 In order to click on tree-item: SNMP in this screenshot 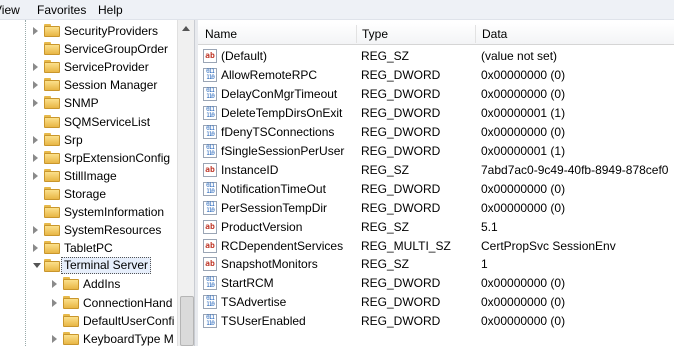, I will do `click(88, 103)`.